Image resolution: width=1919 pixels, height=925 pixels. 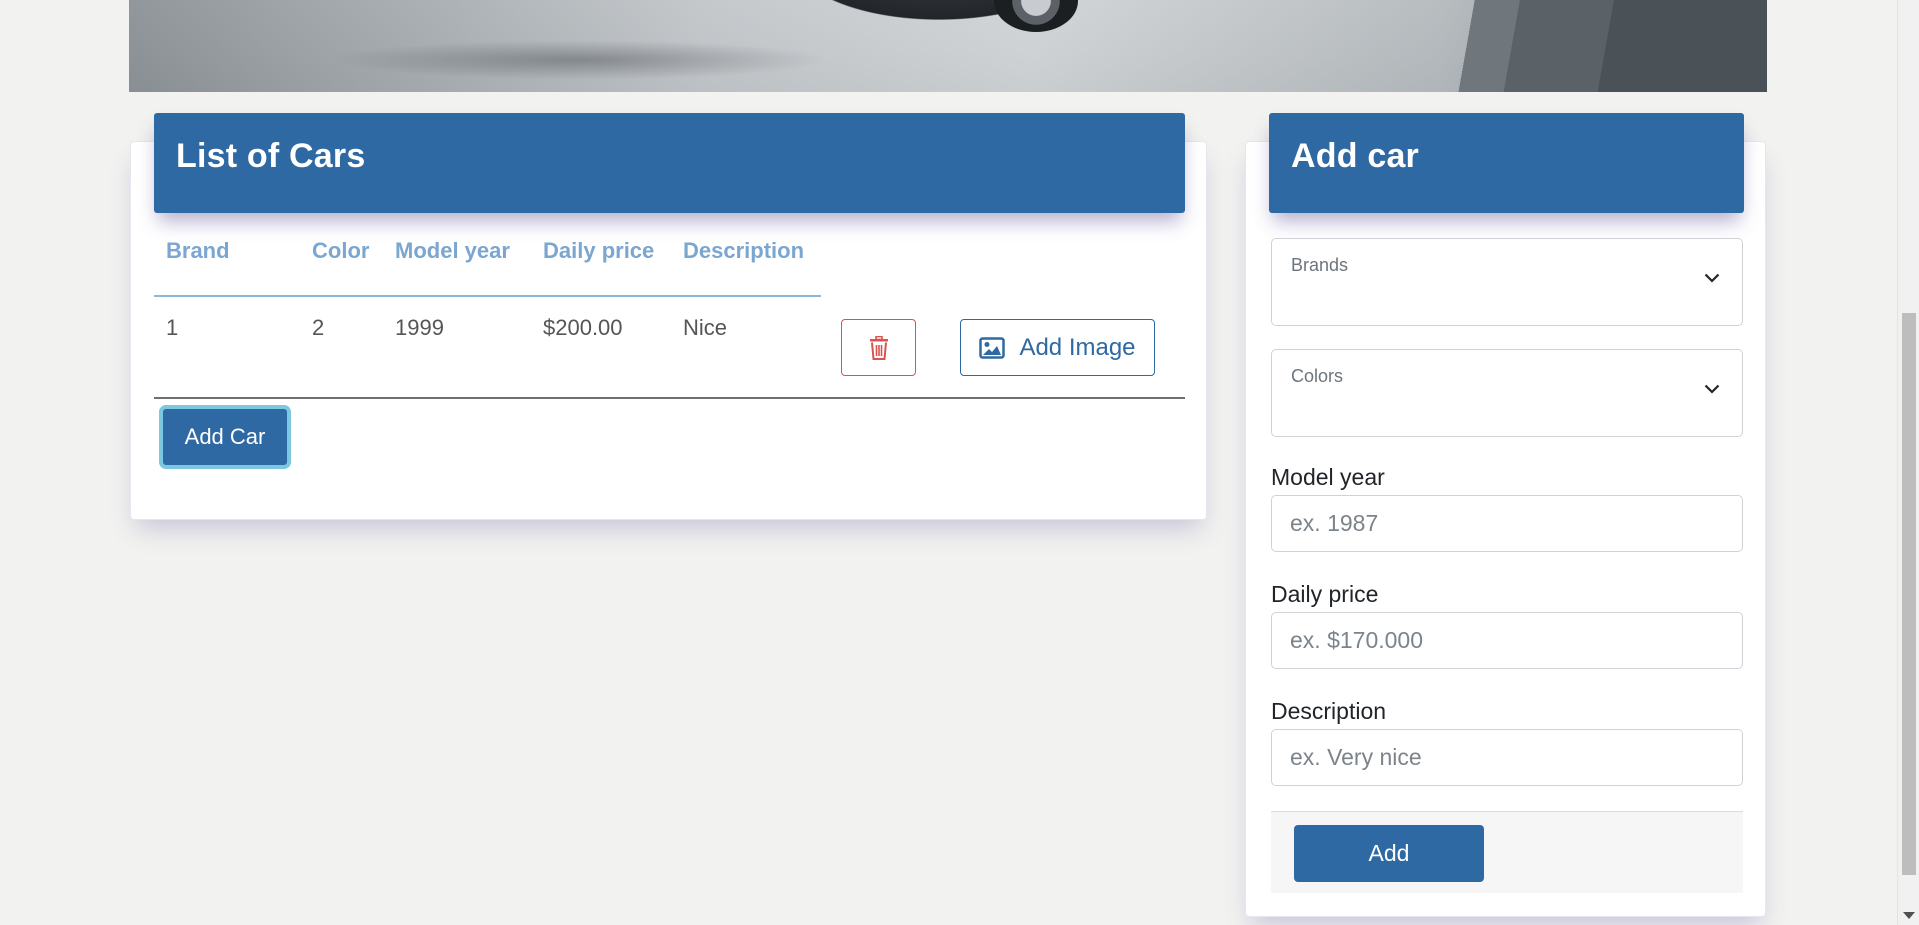 I want to click on row-actions: Add Image, so click(x=998, y=347).